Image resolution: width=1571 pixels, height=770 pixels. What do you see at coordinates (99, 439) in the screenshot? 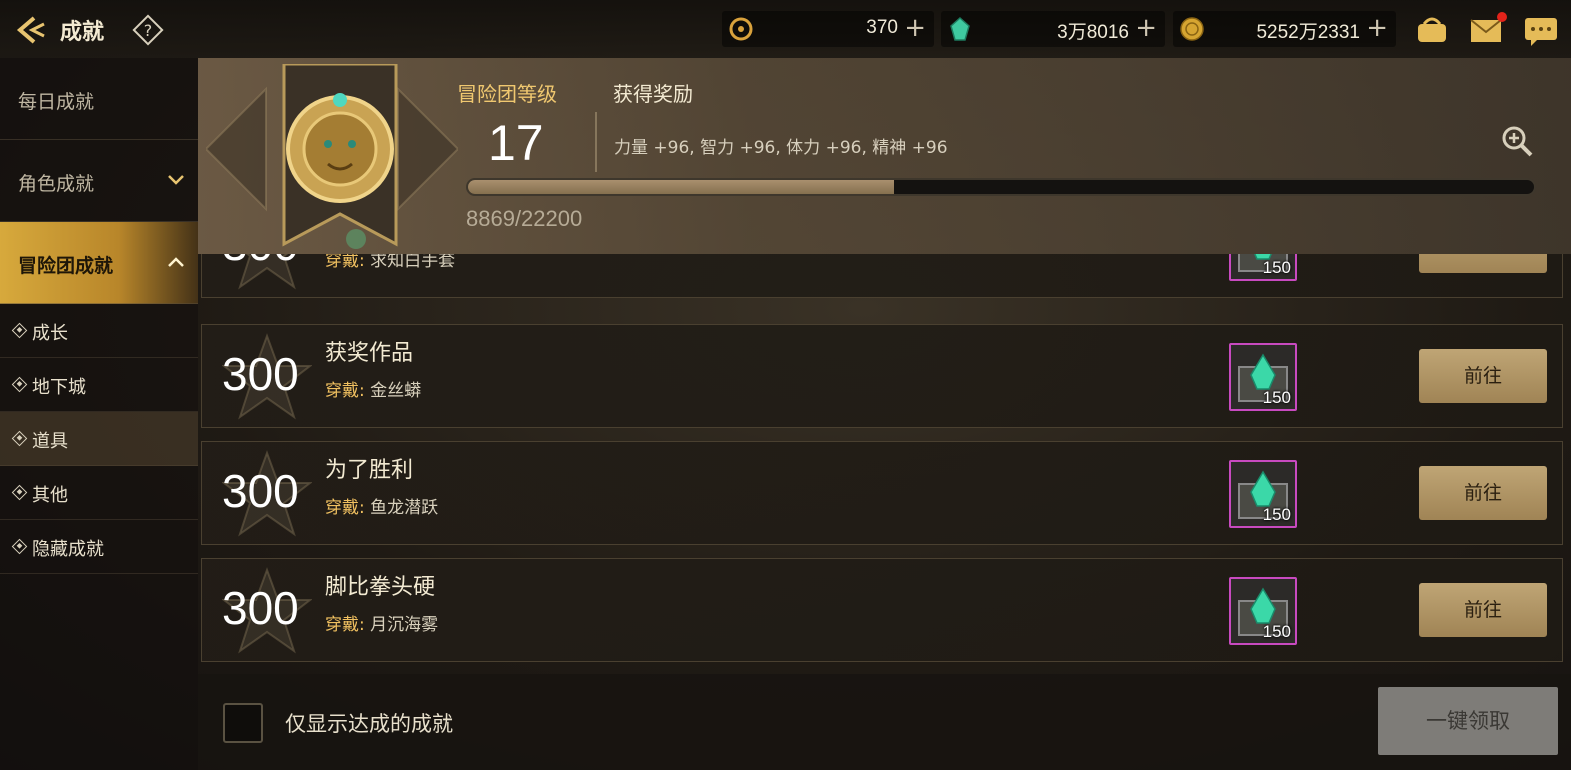
I see `sidebar-sub-items: 道具` at bounding box center [99, 439].